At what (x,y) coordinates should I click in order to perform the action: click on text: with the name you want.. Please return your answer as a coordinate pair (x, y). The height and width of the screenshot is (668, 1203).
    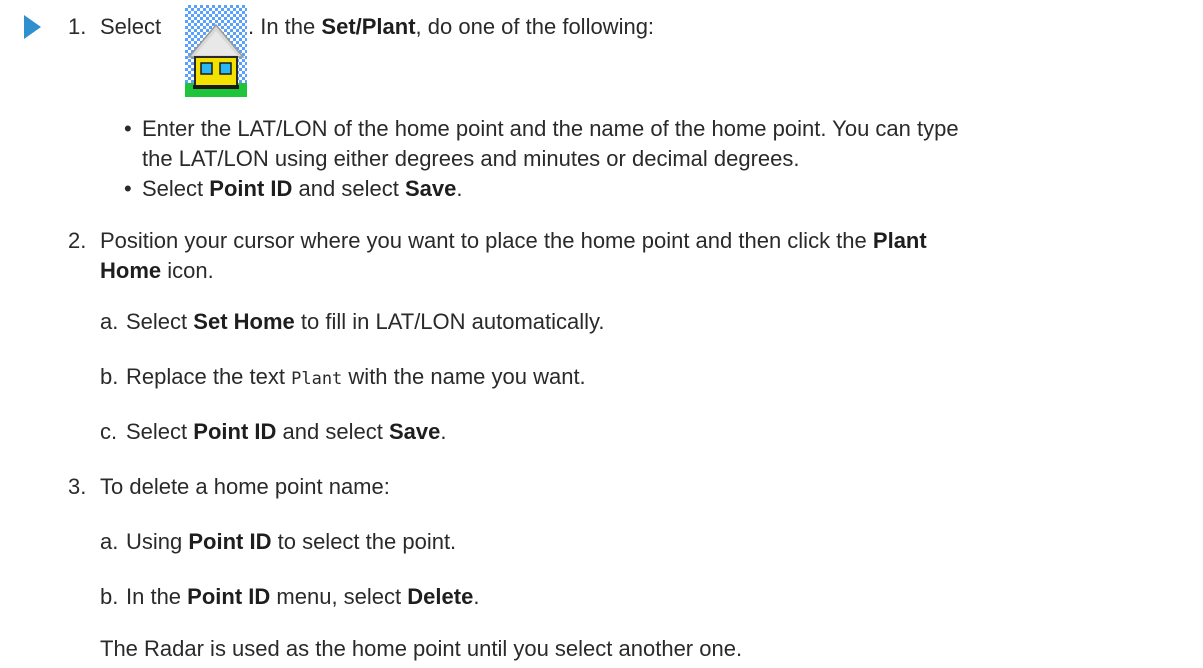
    Looking at the image, I should click on (467, 376).